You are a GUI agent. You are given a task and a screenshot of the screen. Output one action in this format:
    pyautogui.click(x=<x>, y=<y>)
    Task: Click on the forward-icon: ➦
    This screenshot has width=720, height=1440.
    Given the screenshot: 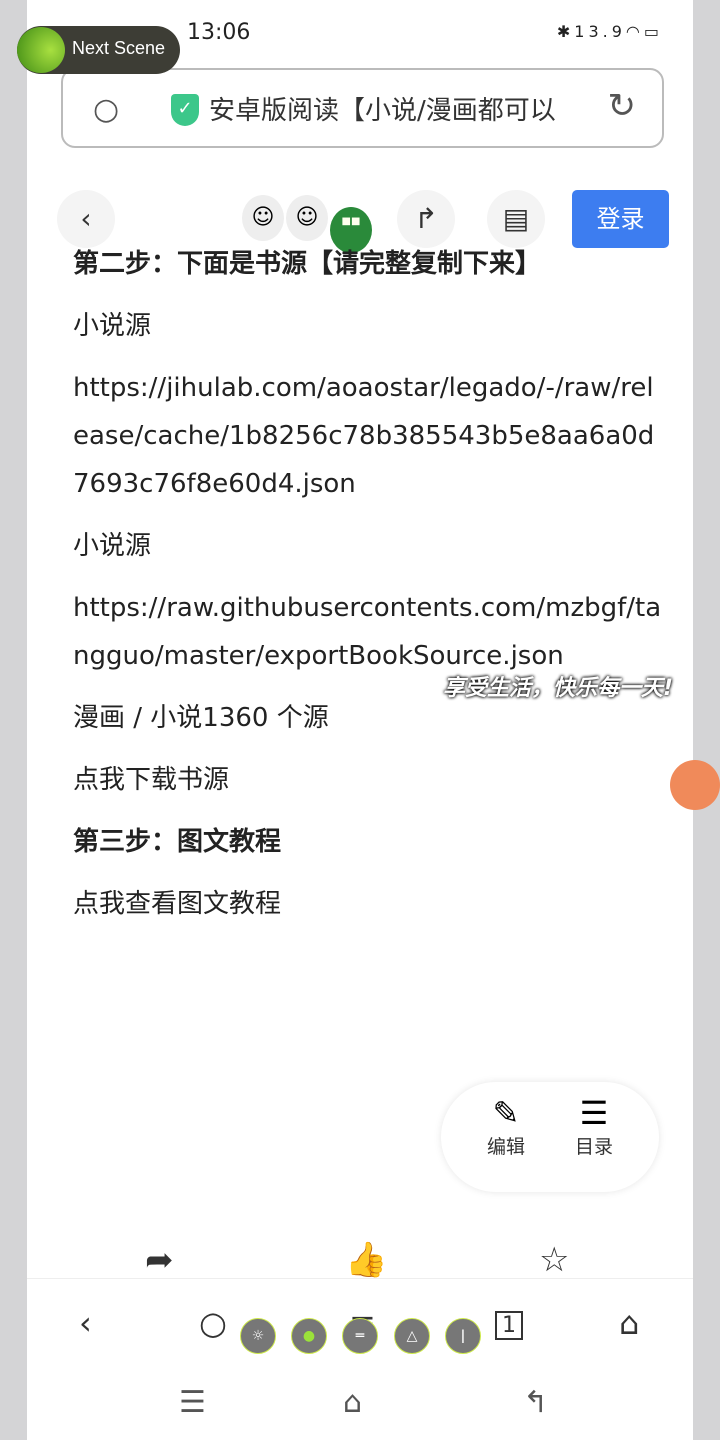 What is the action you would take?
    pyautogui.click(x=159, y=1260)
    